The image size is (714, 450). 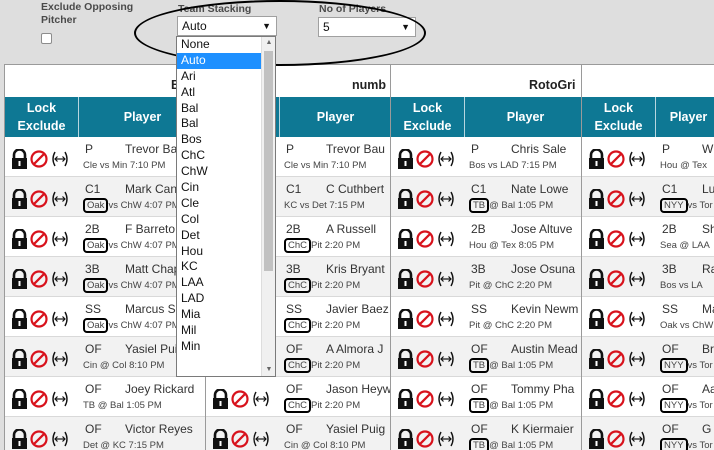 I want to click on player-name: Yasiel Puig, so click(x=355, y=429).